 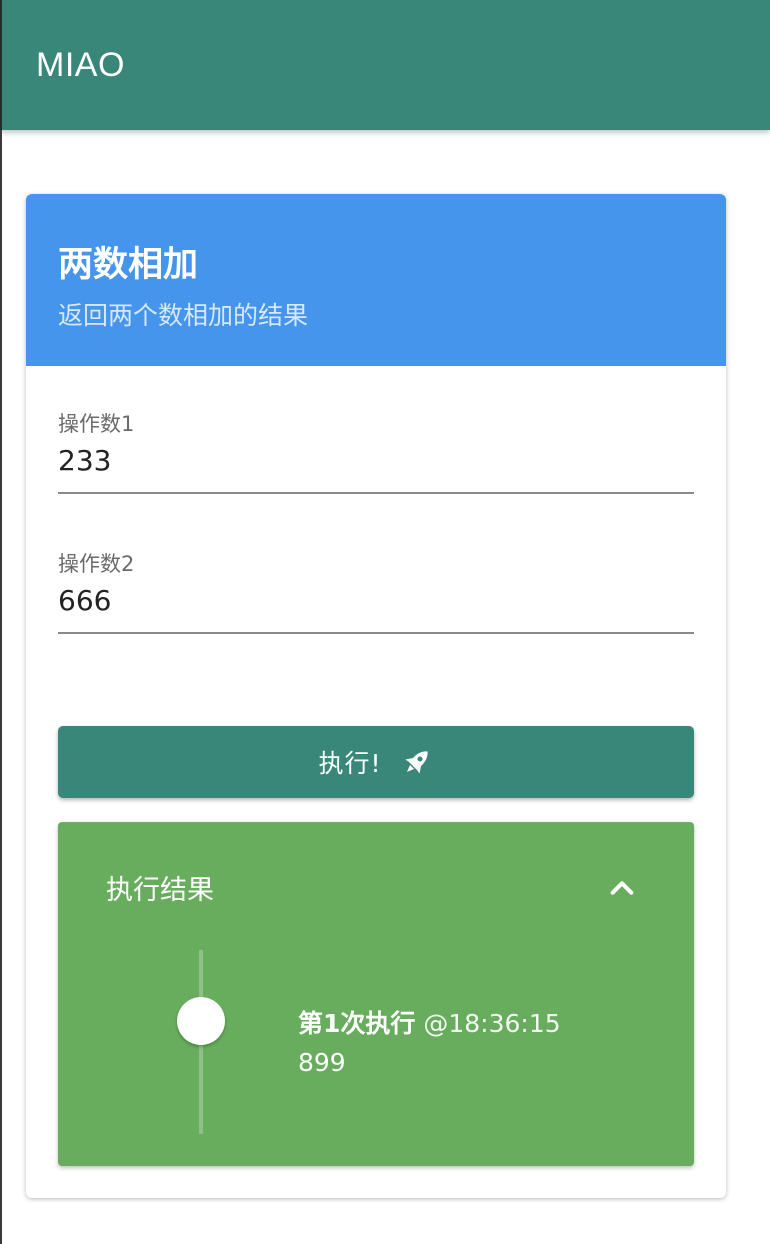 I want to click on operand2-input, so click(x=376, y=600).